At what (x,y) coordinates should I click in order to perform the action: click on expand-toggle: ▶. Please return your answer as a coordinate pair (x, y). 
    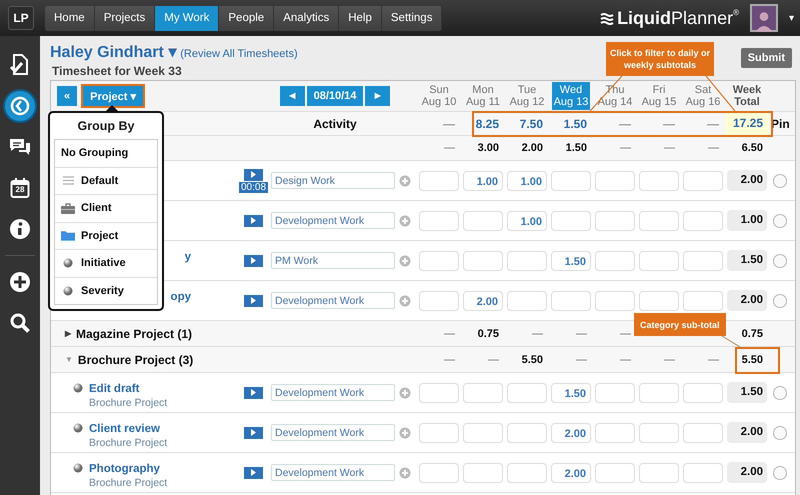
    Looking at the image, I should click on (68, 333).